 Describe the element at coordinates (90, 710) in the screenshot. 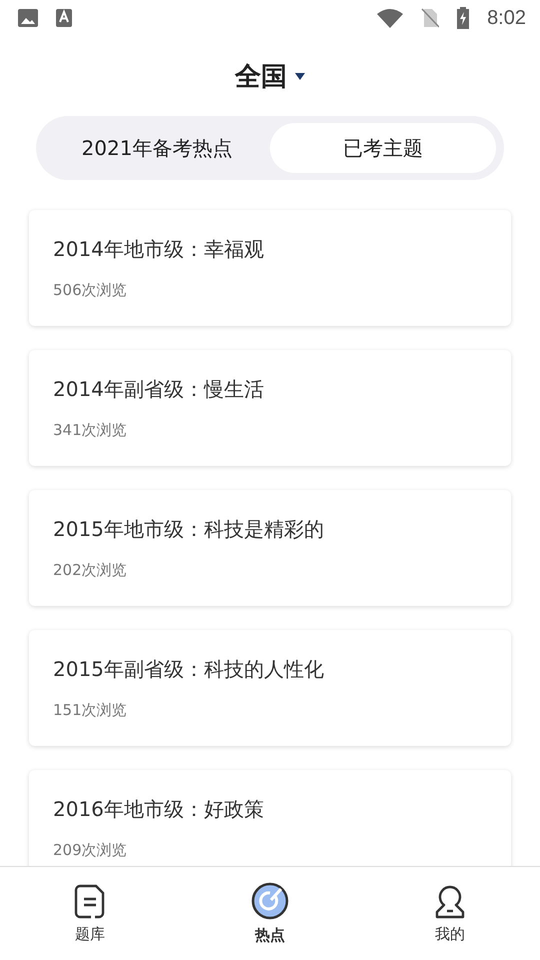

I see `view-count: 151次浏览` at that location.